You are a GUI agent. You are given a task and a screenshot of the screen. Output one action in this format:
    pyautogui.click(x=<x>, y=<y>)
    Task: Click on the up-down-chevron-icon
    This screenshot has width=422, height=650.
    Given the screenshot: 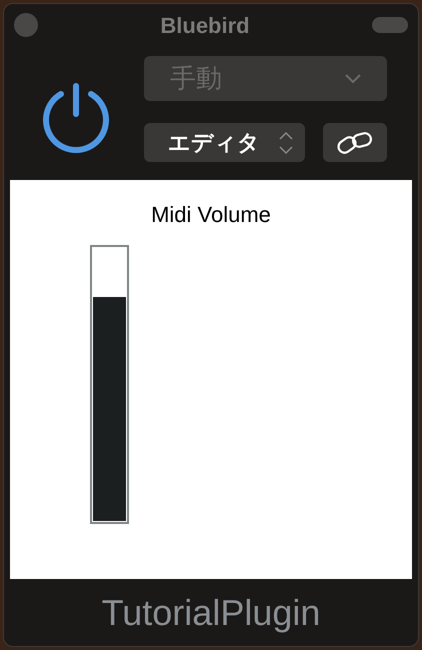 What is the action you would take?
    pyautogui.click(x=286, y=142)
    